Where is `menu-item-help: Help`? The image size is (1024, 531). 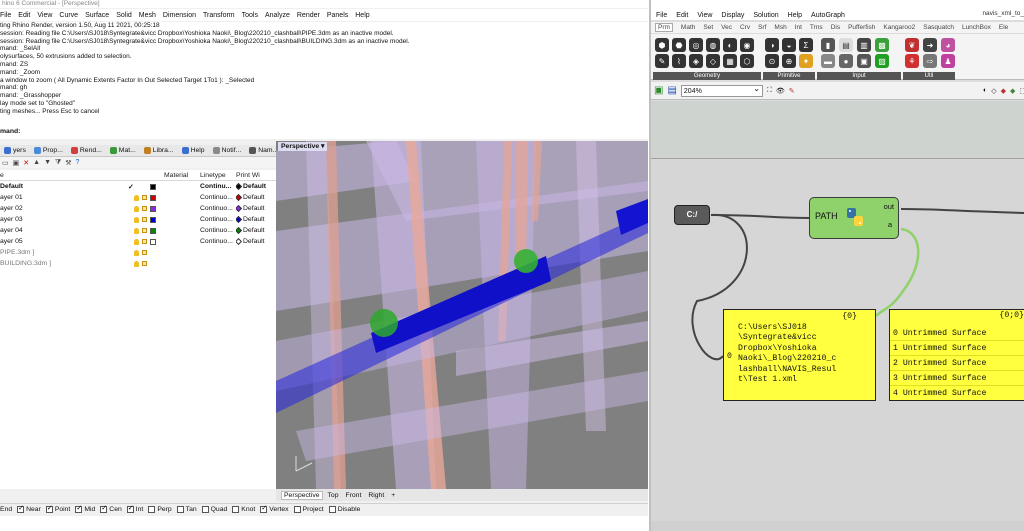
menu-item-help: Help is located at coordinates (362, 15).